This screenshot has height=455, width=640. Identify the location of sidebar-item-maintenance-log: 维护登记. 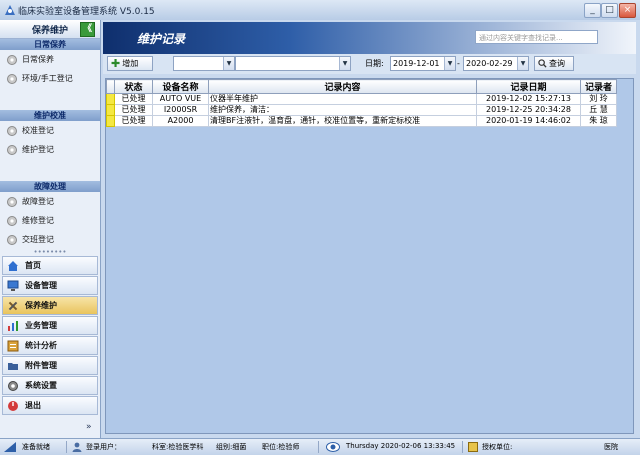
(30, 150).